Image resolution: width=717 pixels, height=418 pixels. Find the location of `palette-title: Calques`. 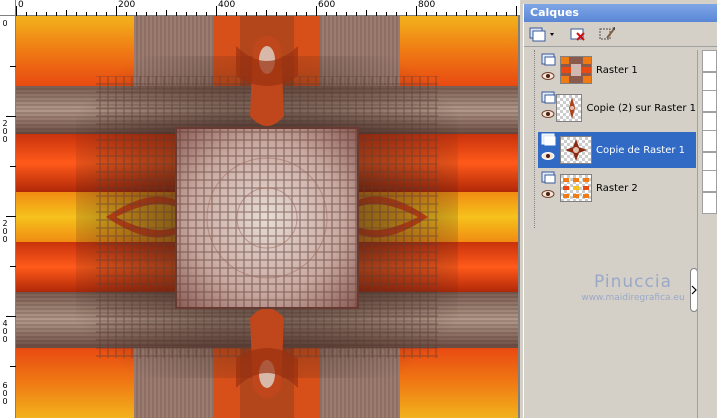

palette-title: Calques is located at coordinates (620, 13).